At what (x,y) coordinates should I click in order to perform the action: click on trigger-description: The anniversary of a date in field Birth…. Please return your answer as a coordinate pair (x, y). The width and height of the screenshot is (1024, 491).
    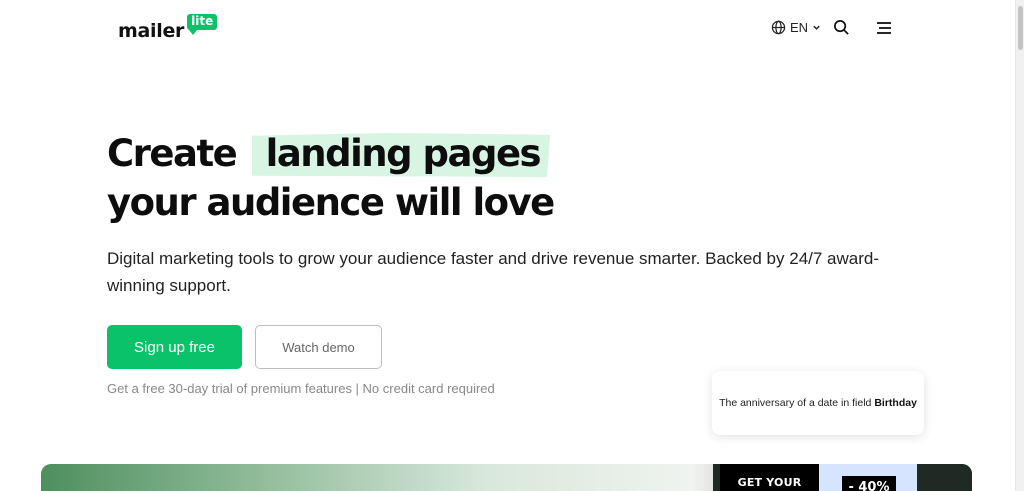
    Looking at the image, I should click on (818, 403).